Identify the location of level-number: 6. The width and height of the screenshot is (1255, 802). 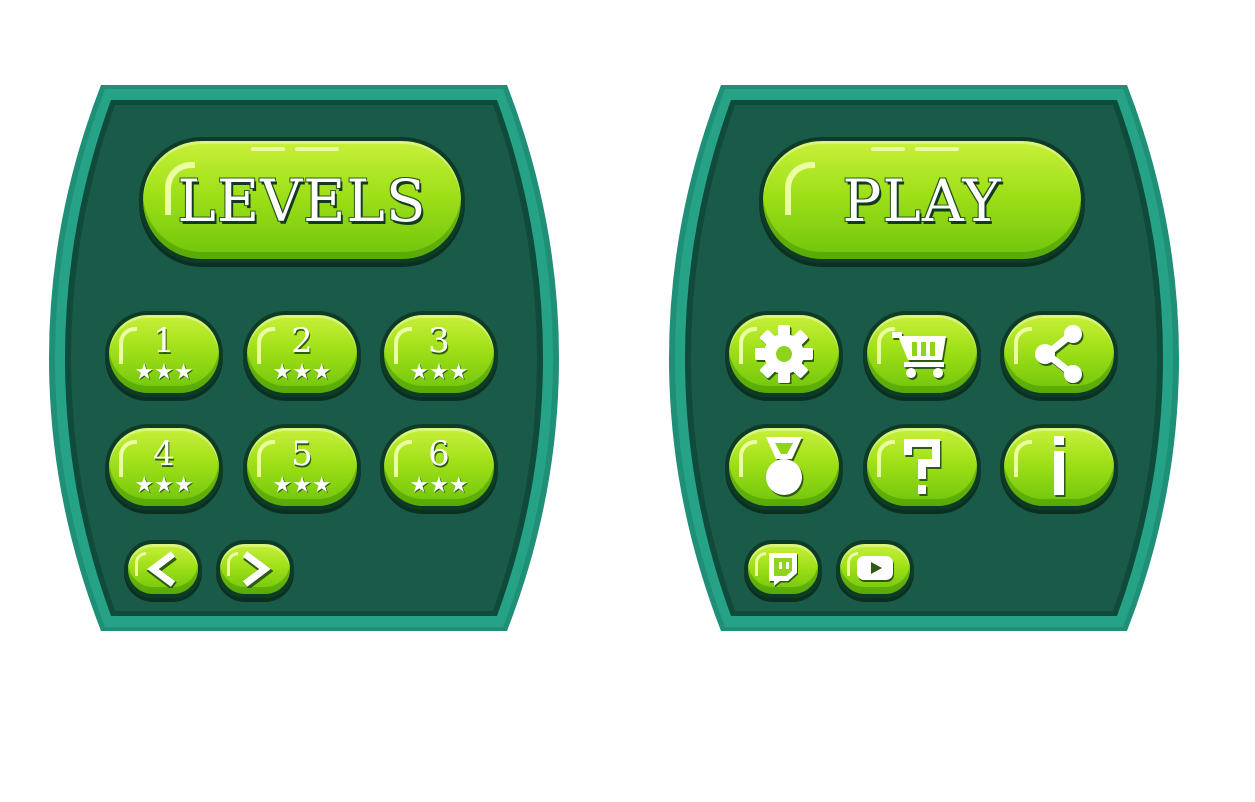
(439, 454).